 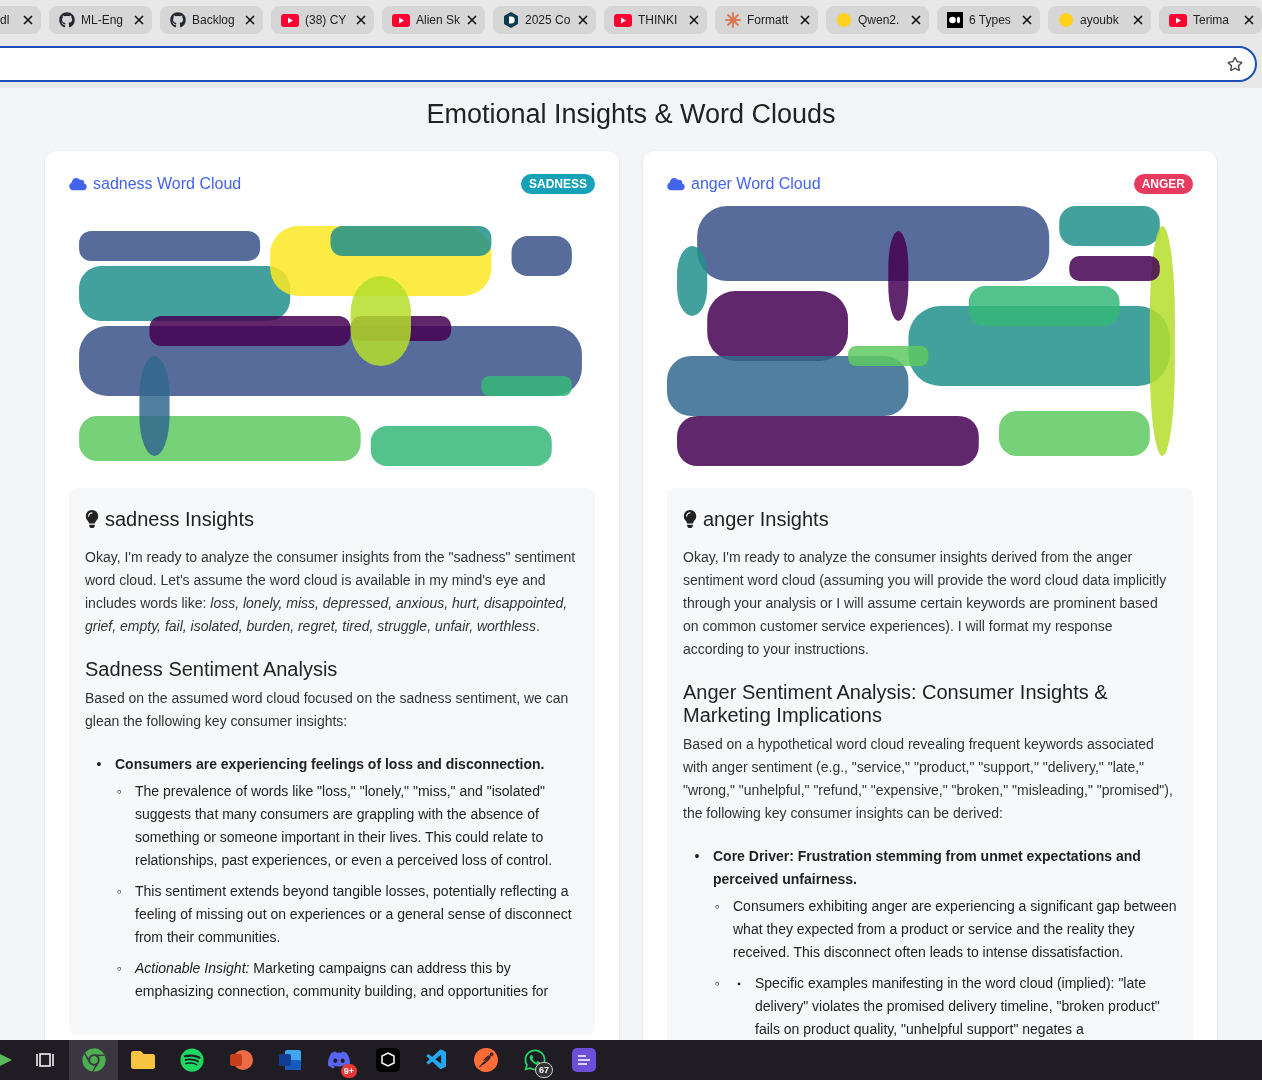 What do you see at coordinates (955, 929) in the screenshot?
I see `list-item-text: Consumers exhibiting anger are experiencing a significant gap between what they expected from a product or service and the reality they received. This disconnect often leads to intense dissatisfaction.` at bounding box center [955, 929].